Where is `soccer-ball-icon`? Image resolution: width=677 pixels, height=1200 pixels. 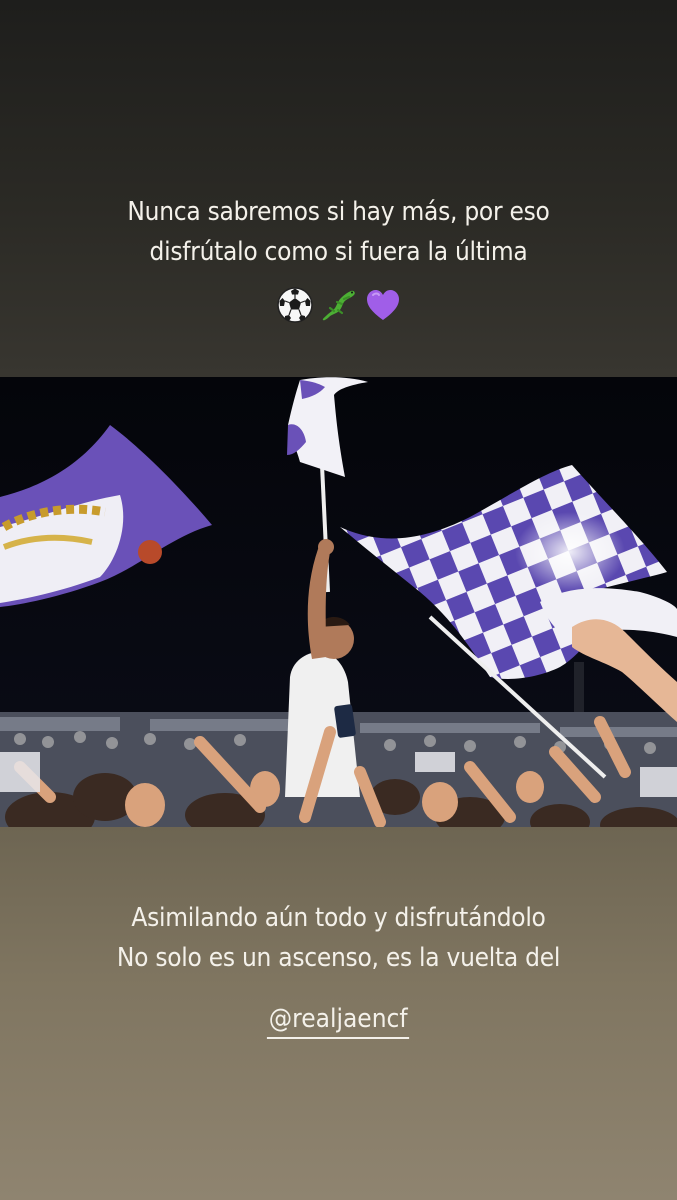
soccer-ball-icon is located at coordinates (295, 305).